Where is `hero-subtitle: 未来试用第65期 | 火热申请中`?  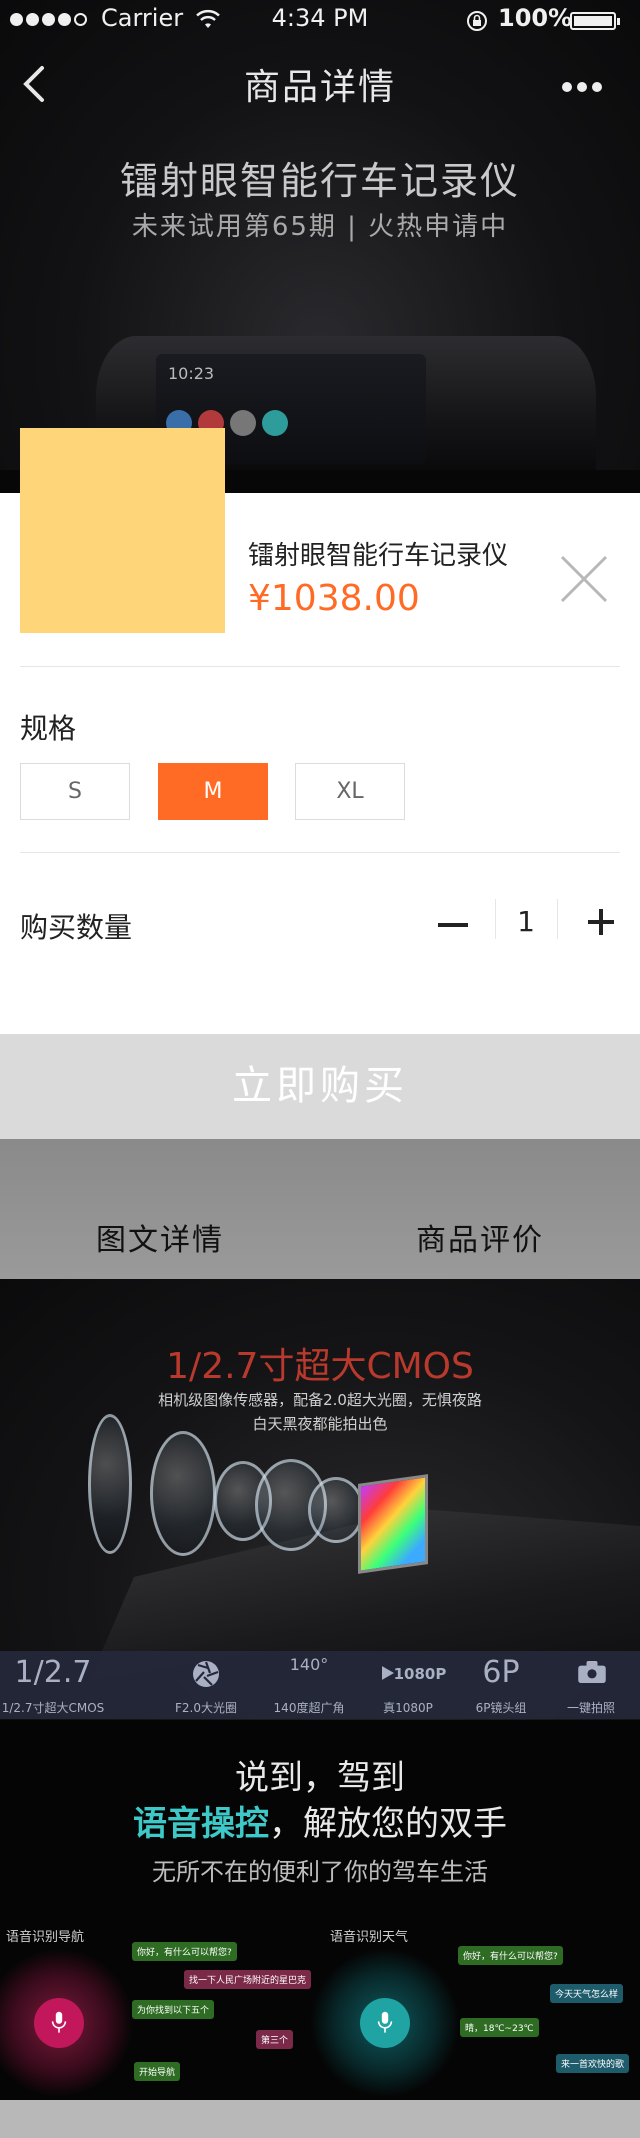
hero-subtitle: 未来试用第65期 | 火热申请中 is located at coordinates (320, 227).